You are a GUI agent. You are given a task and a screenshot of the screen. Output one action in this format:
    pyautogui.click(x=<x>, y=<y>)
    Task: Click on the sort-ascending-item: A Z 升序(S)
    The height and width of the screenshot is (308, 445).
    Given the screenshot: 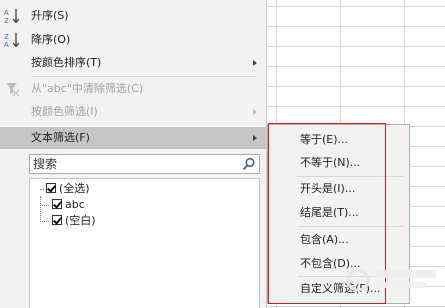 What is the action you would take?
    pyautogui.click(x=133, y=16)
    